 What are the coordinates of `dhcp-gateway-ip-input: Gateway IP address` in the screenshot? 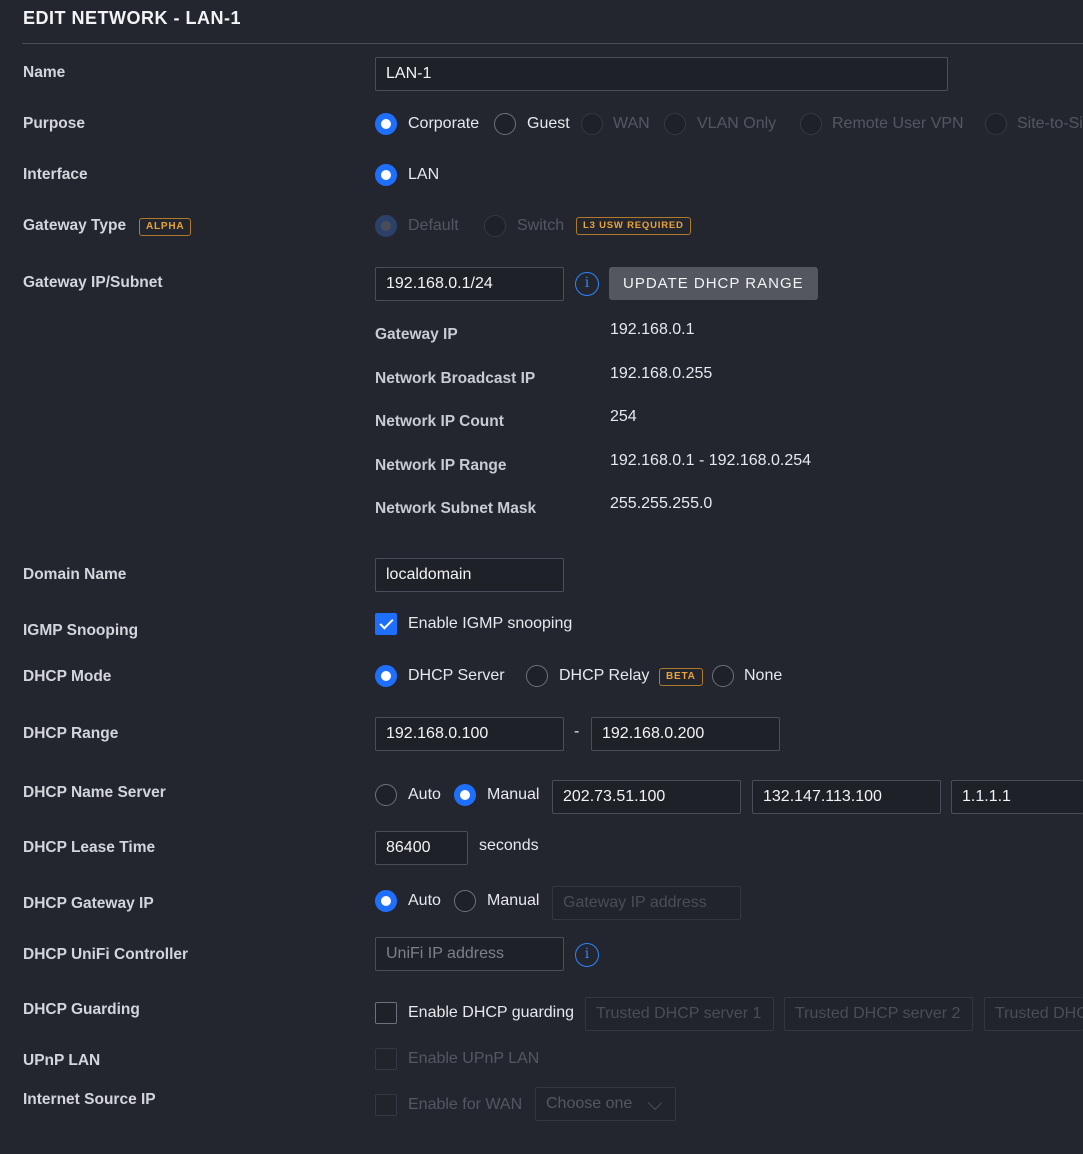 It's located at (646, 903).